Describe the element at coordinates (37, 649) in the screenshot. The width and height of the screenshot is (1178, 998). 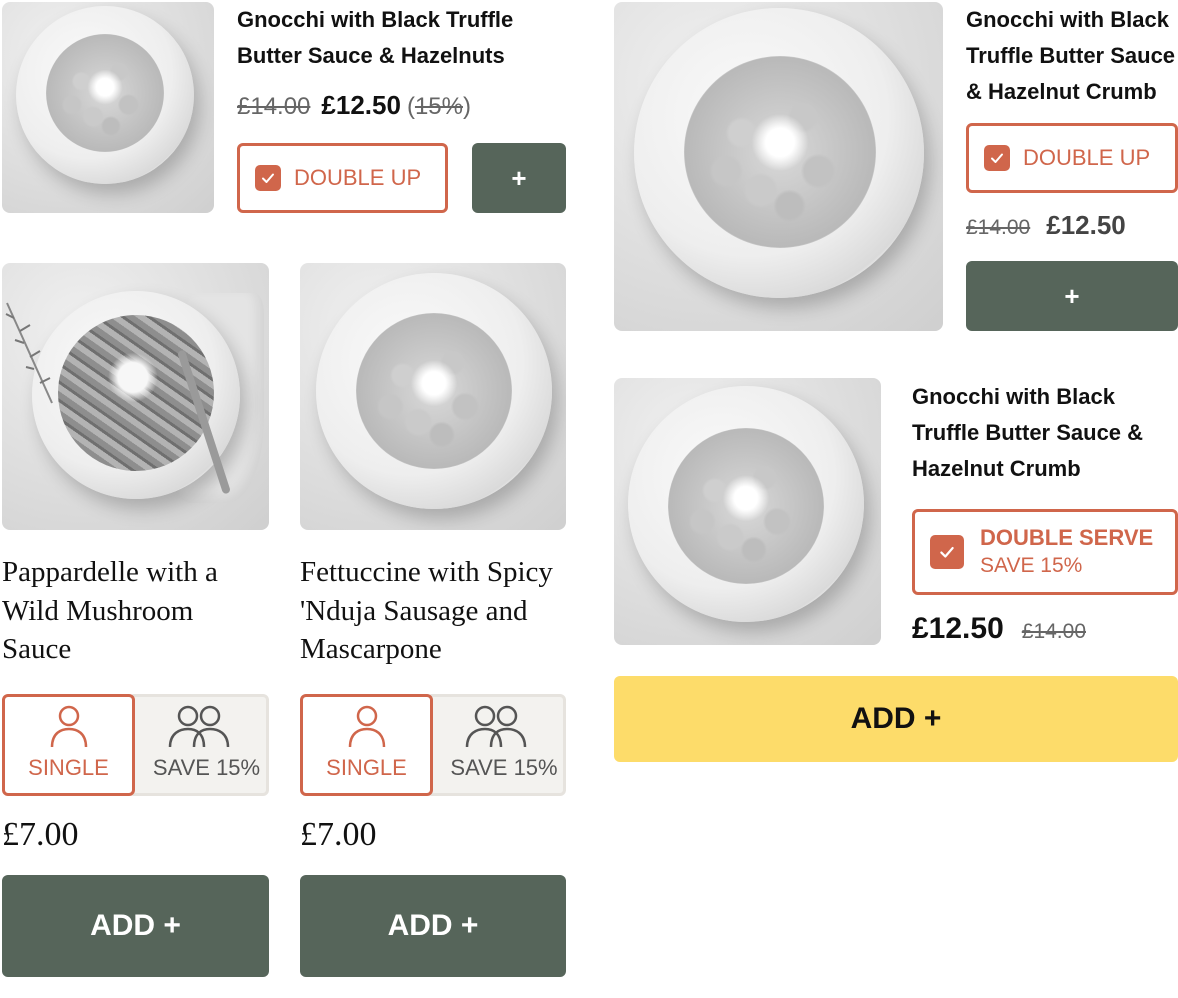
I see `product-title-line: Sauce` at that location.